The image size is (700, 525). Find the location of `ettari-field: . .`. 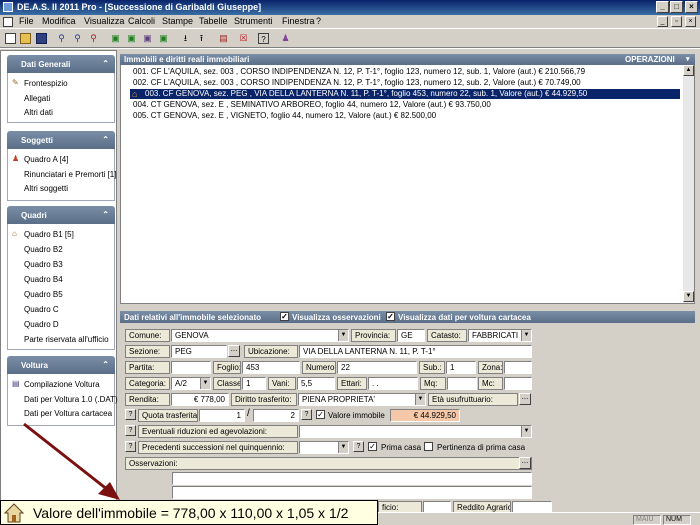

ettari-field: . . is located at coordinates (393, 383).